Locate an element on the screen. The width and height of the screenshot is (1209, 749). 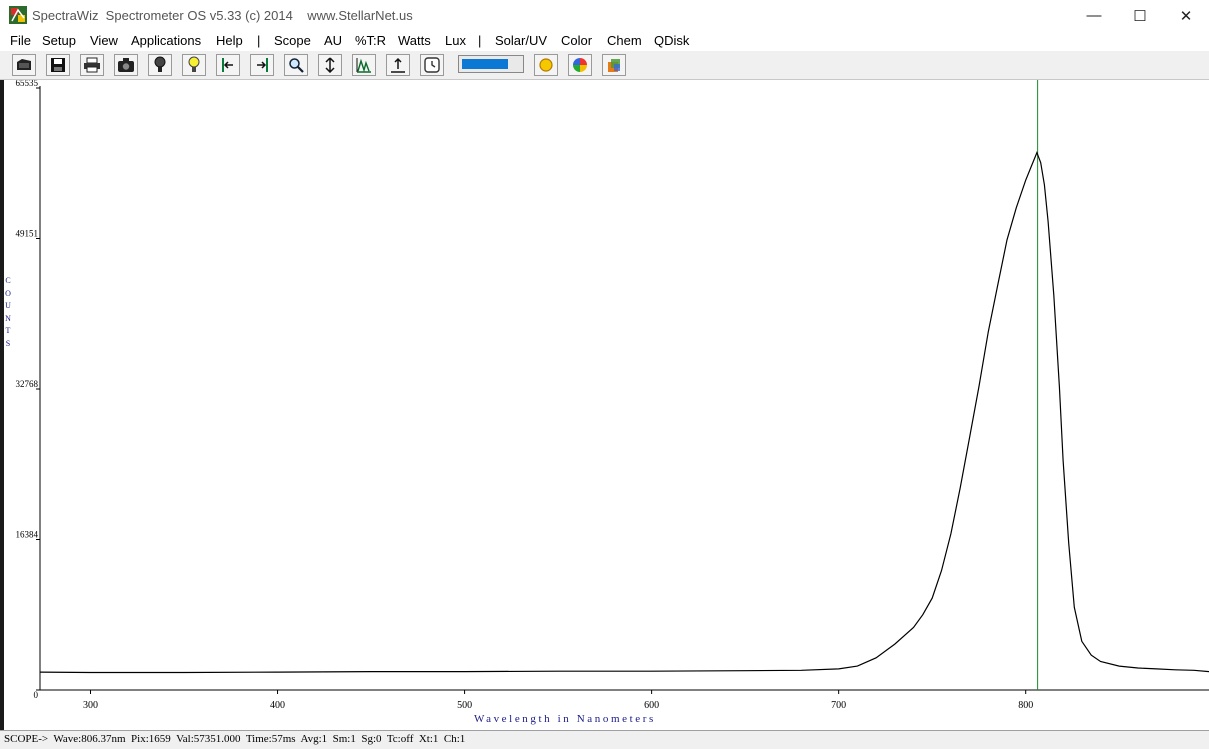
app-logo-icon is located at coordinates (18, 15).